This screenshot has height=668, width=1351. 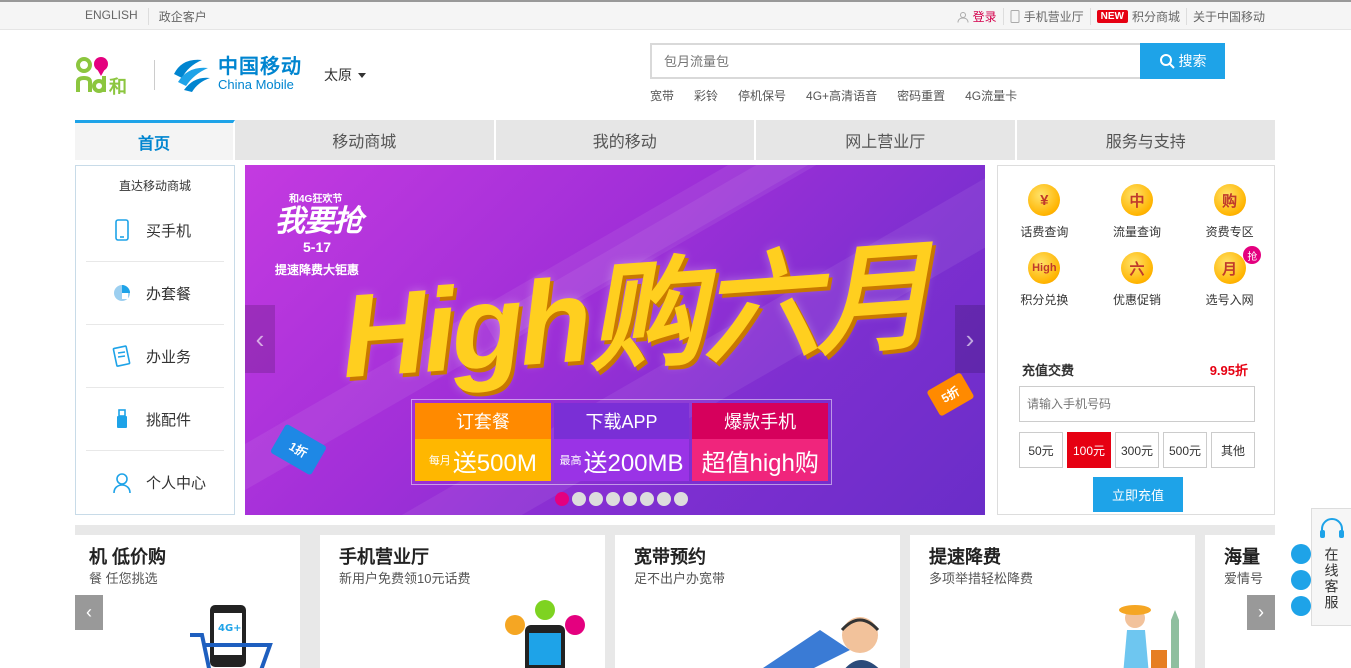 I want to click on menu-item-business: 办业务, so click(x=155, y=356).